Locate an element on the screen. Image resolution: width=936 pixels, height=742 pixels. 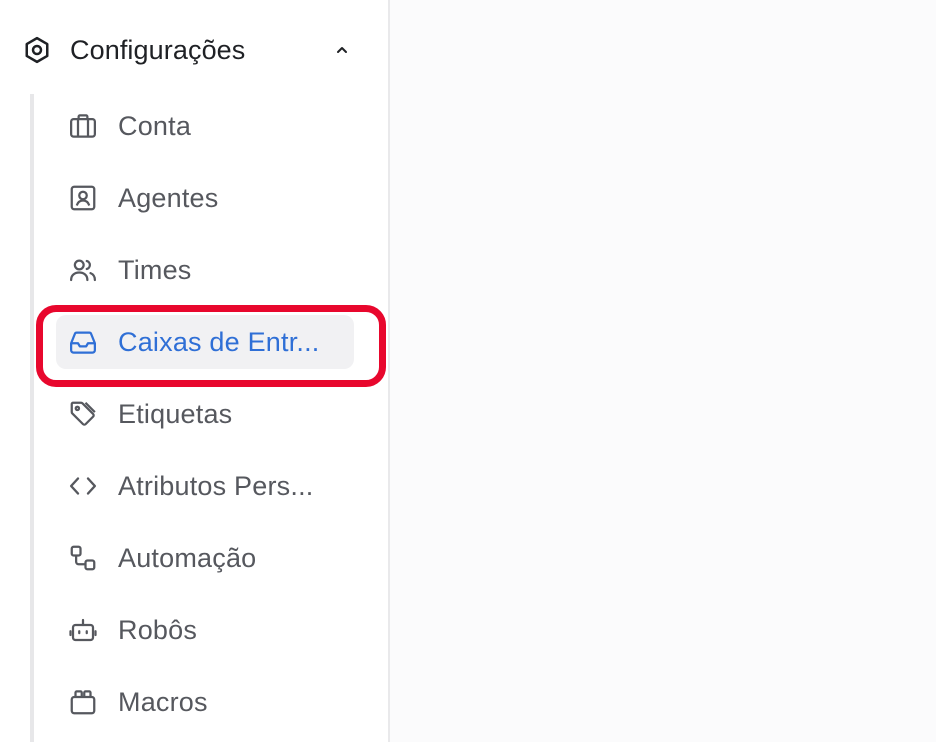
sidebar-item-etiquetas: Etiquetas is located at coordinates (205, 414).